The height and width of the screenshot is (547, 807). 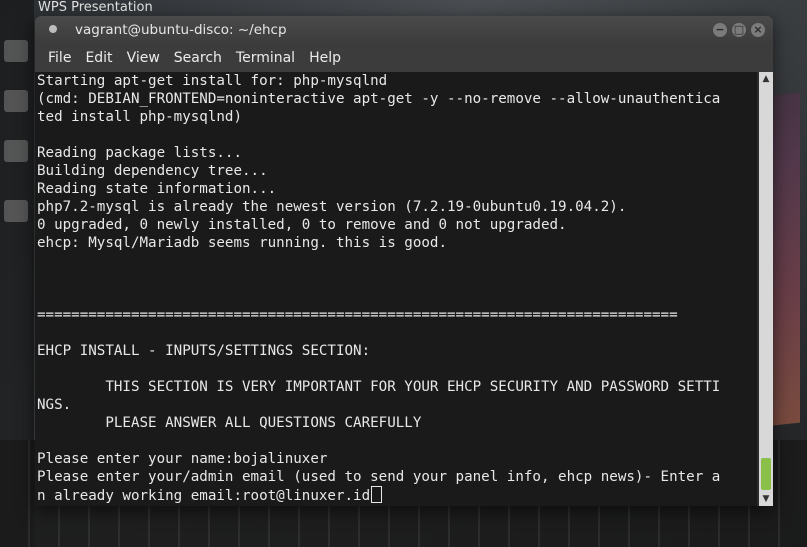 I want to click on menu-search: Search, so click(x=198, y=58).